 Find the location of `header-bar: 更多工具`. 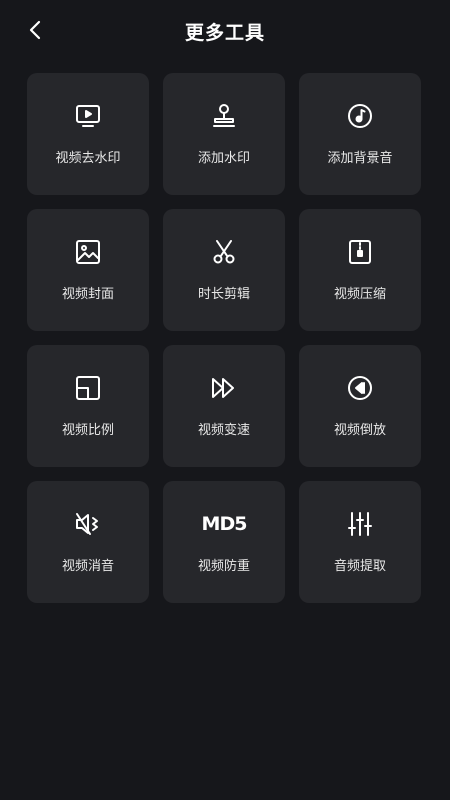

header-bar: 更多工具 is located at coordinates (225, 30).